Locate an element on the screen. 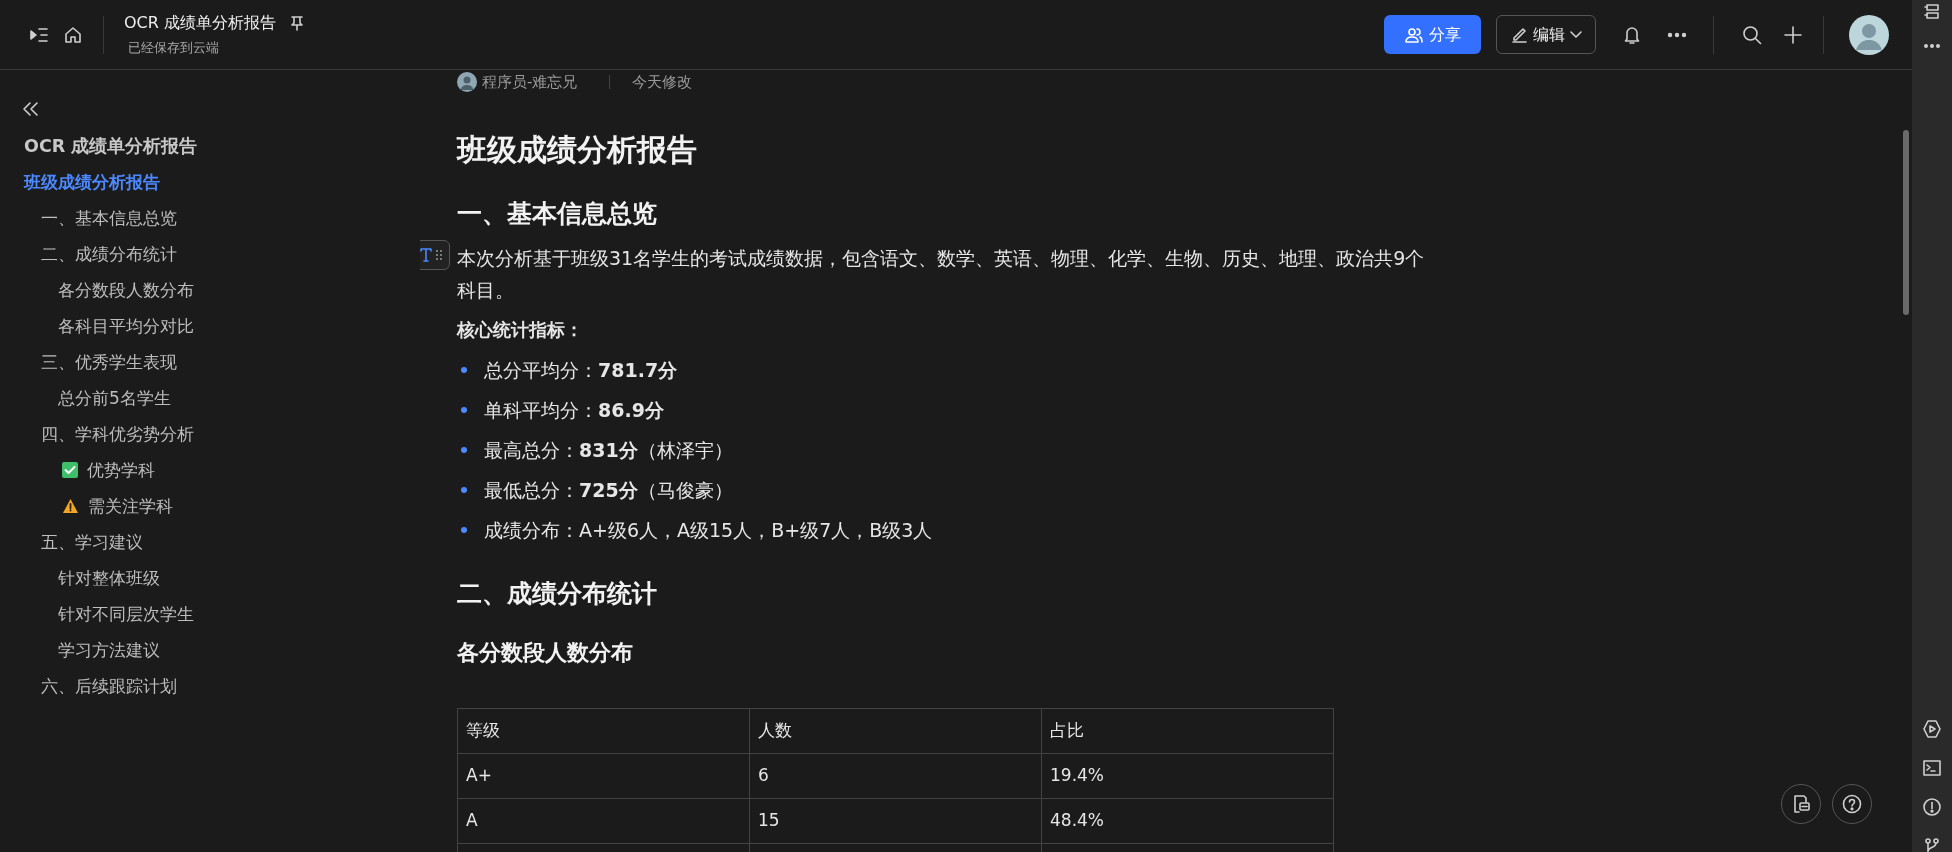 This screenshot has width=1952, height=852. outline-title: OCR 成绩单分析报告 is located at coordinates (111, 146).